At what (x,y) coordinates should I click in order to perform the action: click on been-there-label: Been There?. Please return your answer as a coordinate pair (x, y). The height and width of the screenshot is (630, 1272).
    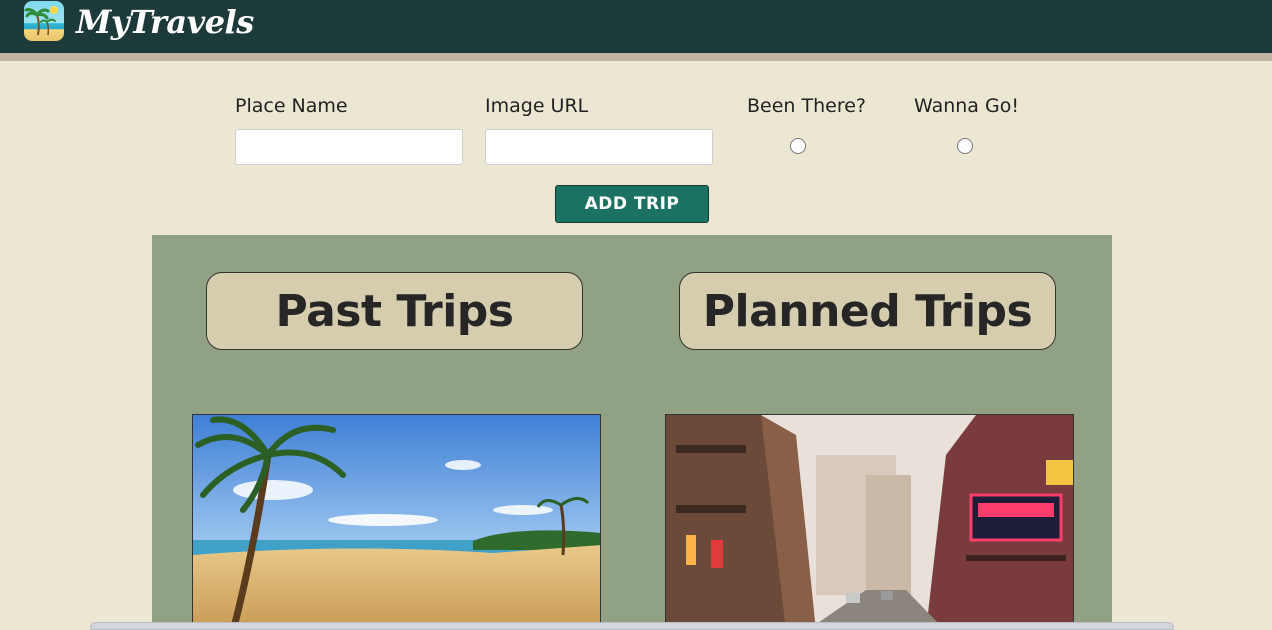
    Looking at the image, I should click on (807, 106).